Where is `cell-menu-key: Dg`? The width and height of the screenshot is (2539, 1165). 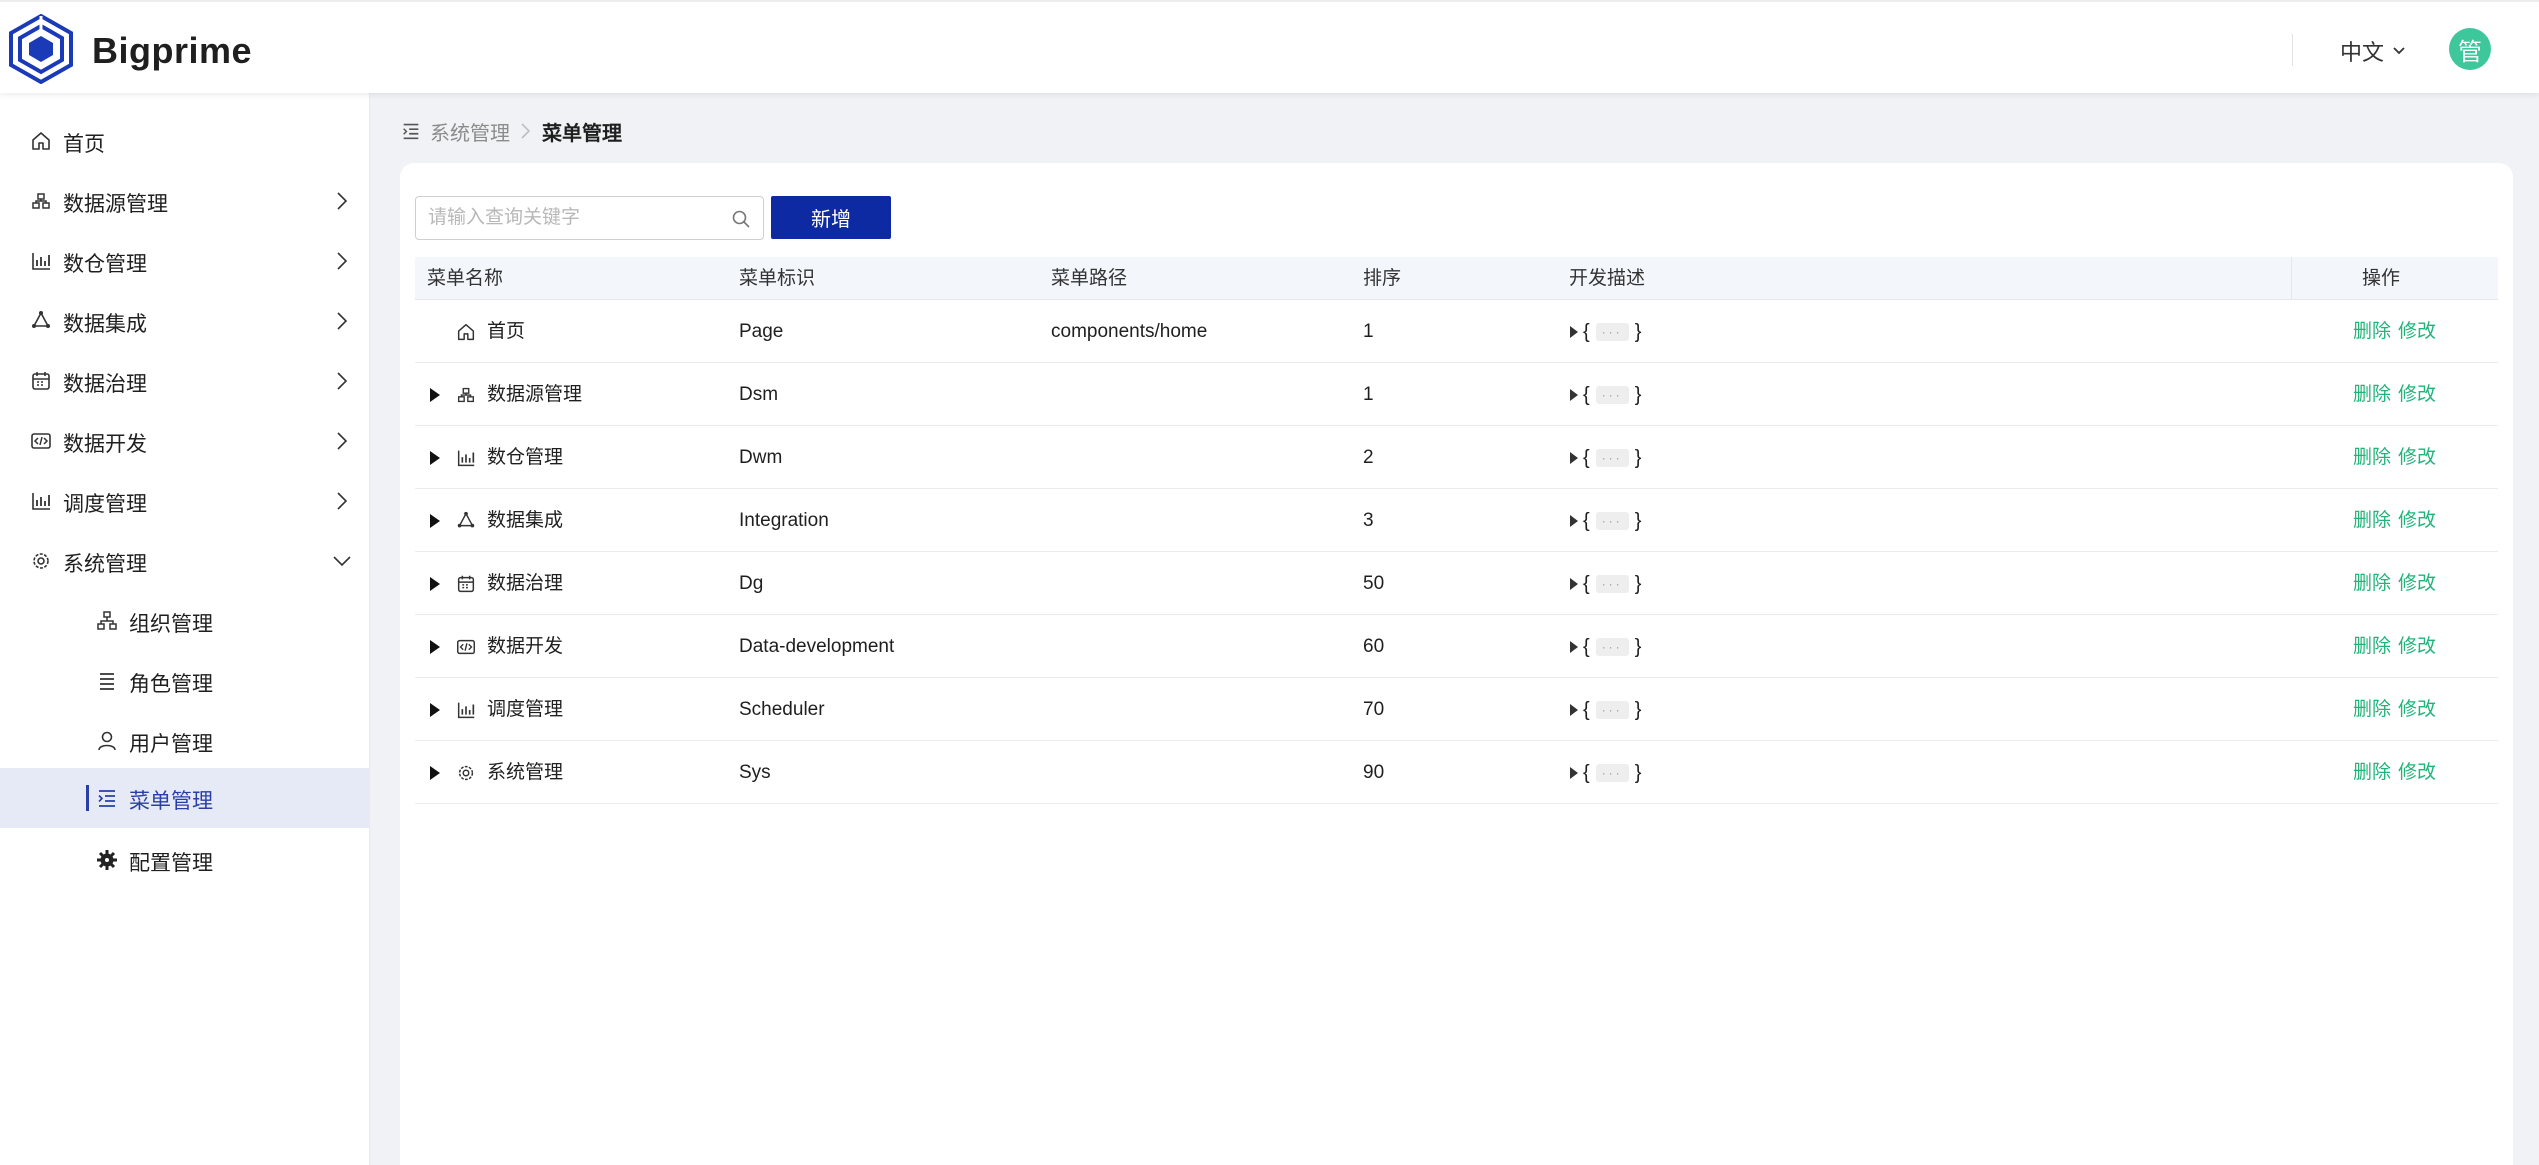
cell-menu-key: Dg is located at coordinates (751, 583).